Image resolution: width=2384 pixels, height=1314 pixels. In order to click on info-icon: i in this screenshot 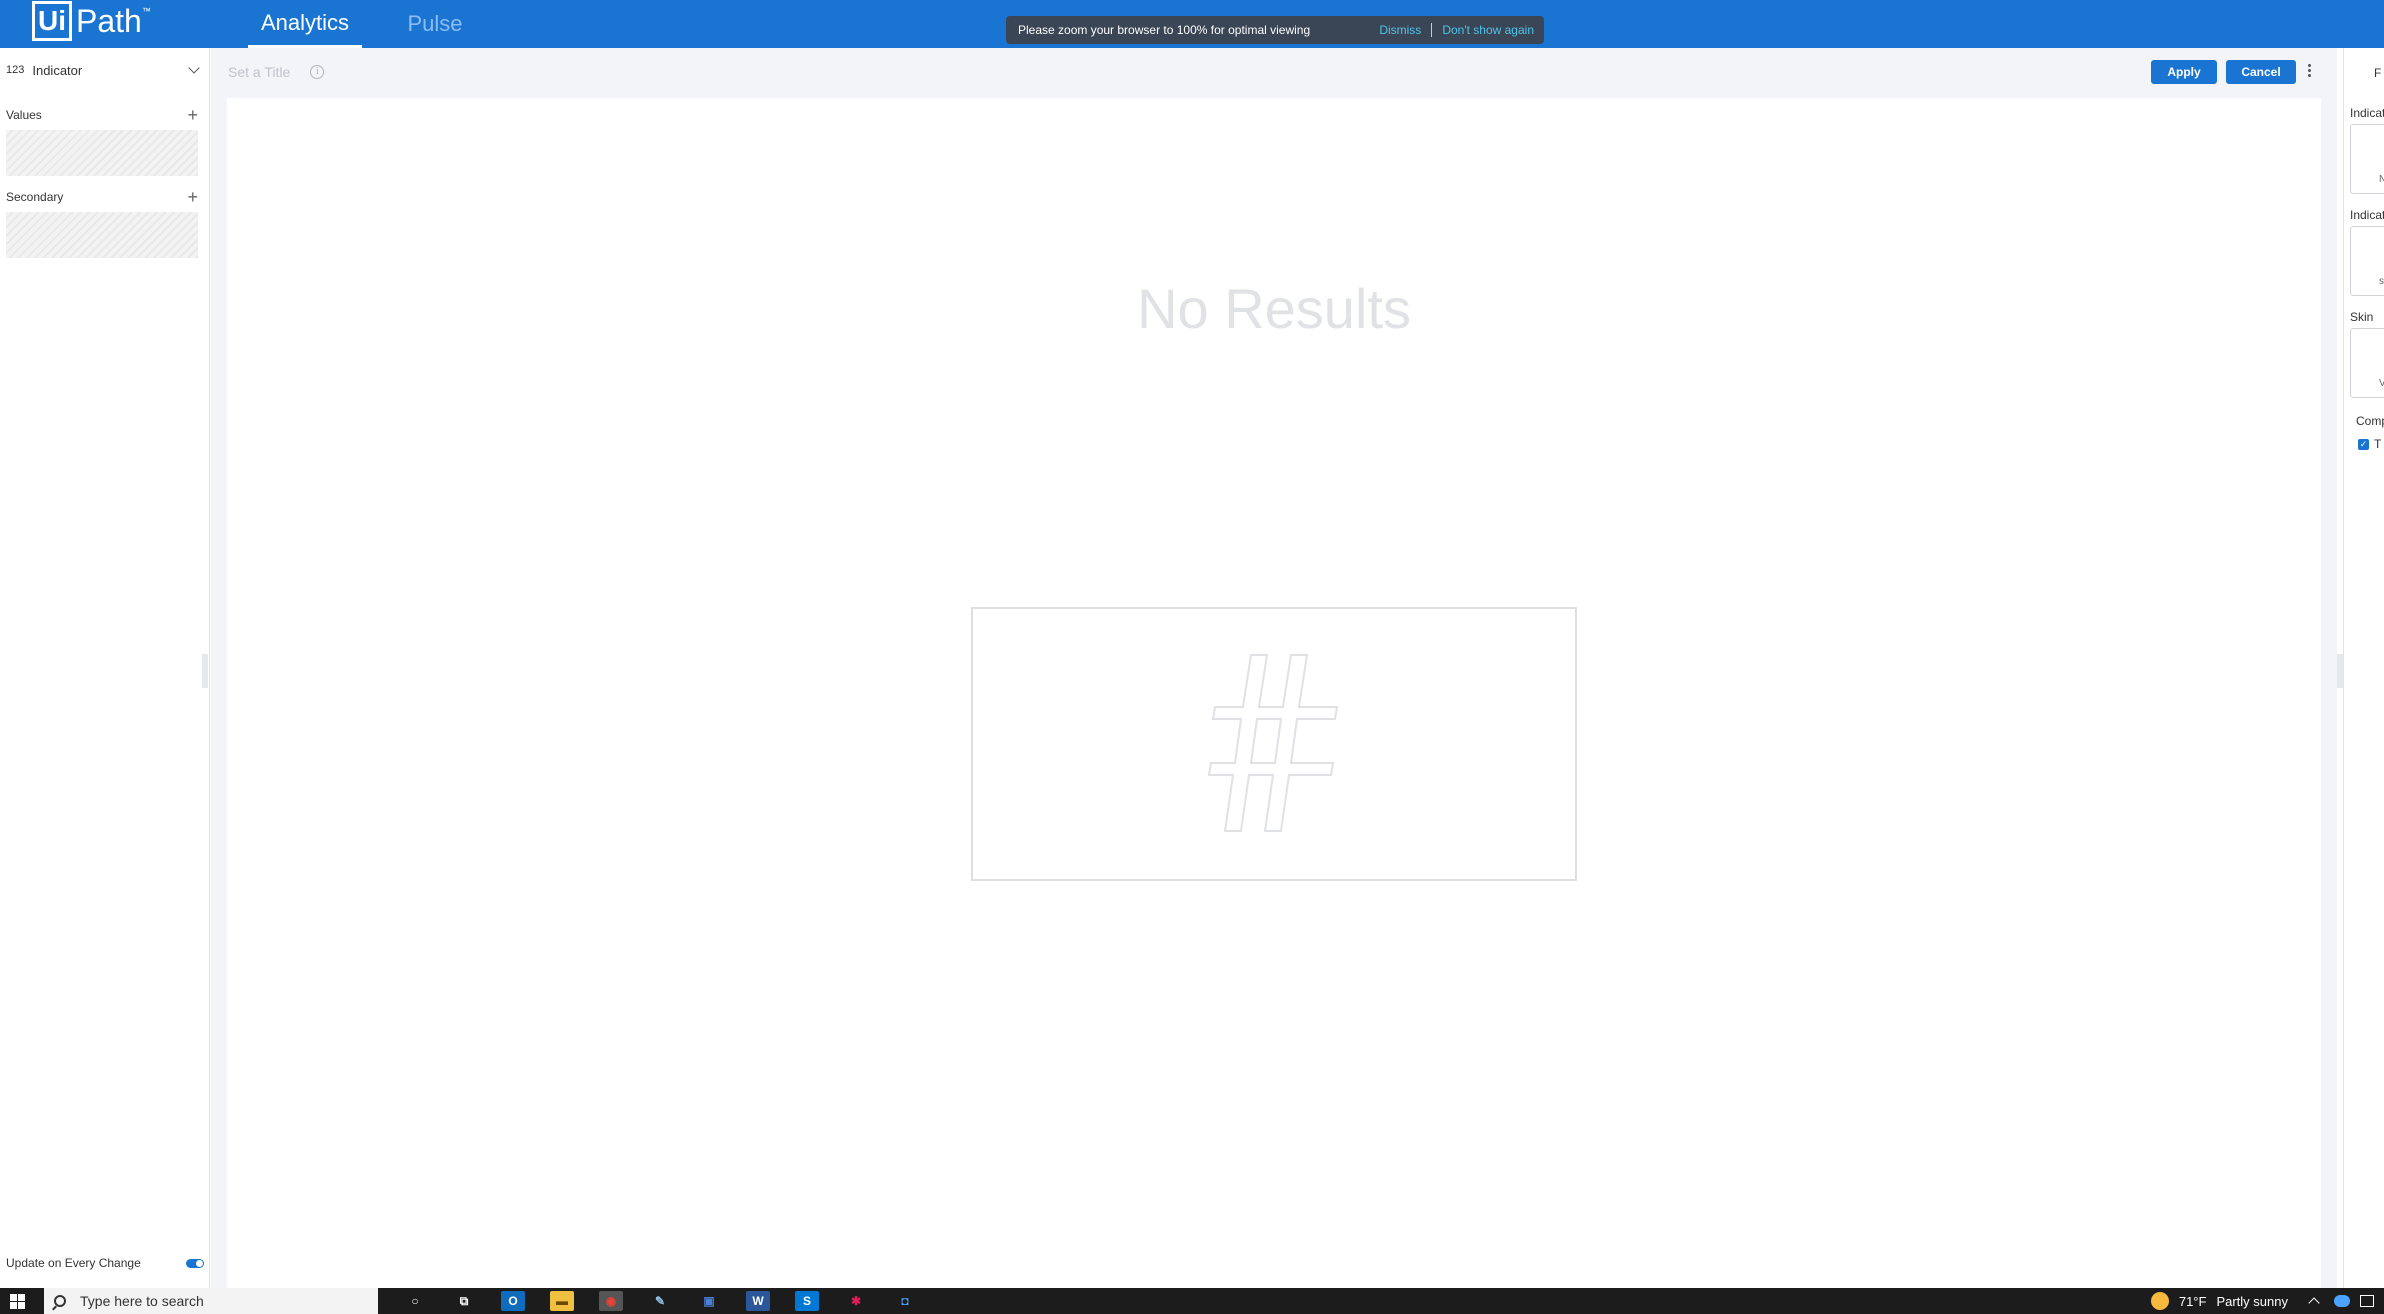, I will do `click(317, 72)`.